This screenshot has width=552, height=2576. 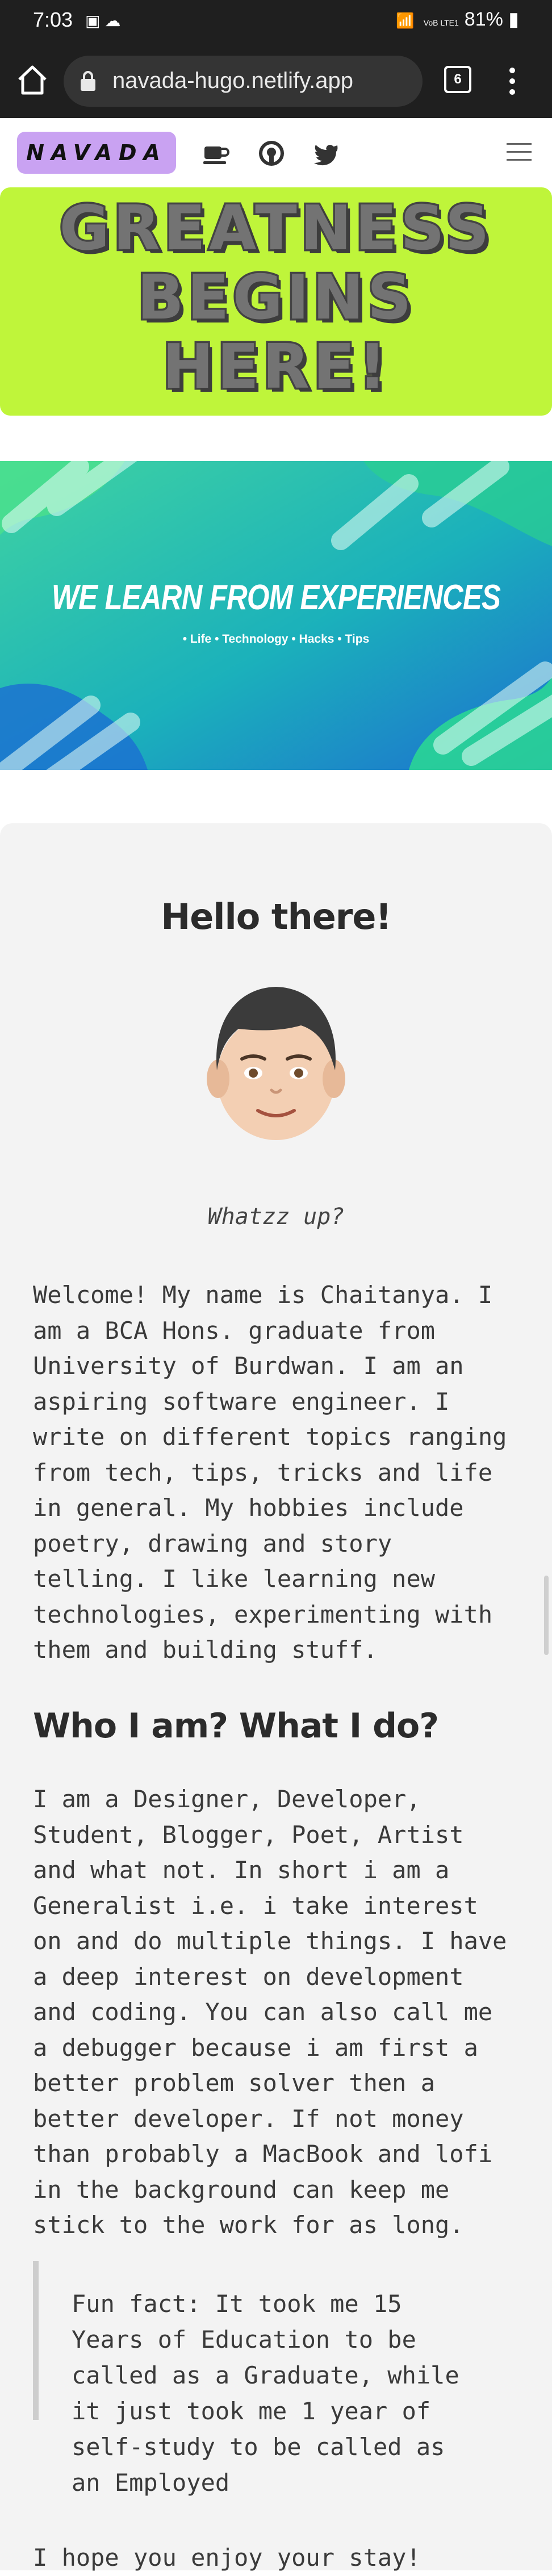 What do you see at coordinates (276, 639) in the screenshot?
I see `cover-subtitle: • Life • Technology • Hacks • Tips` at bounding box center [276, 639].